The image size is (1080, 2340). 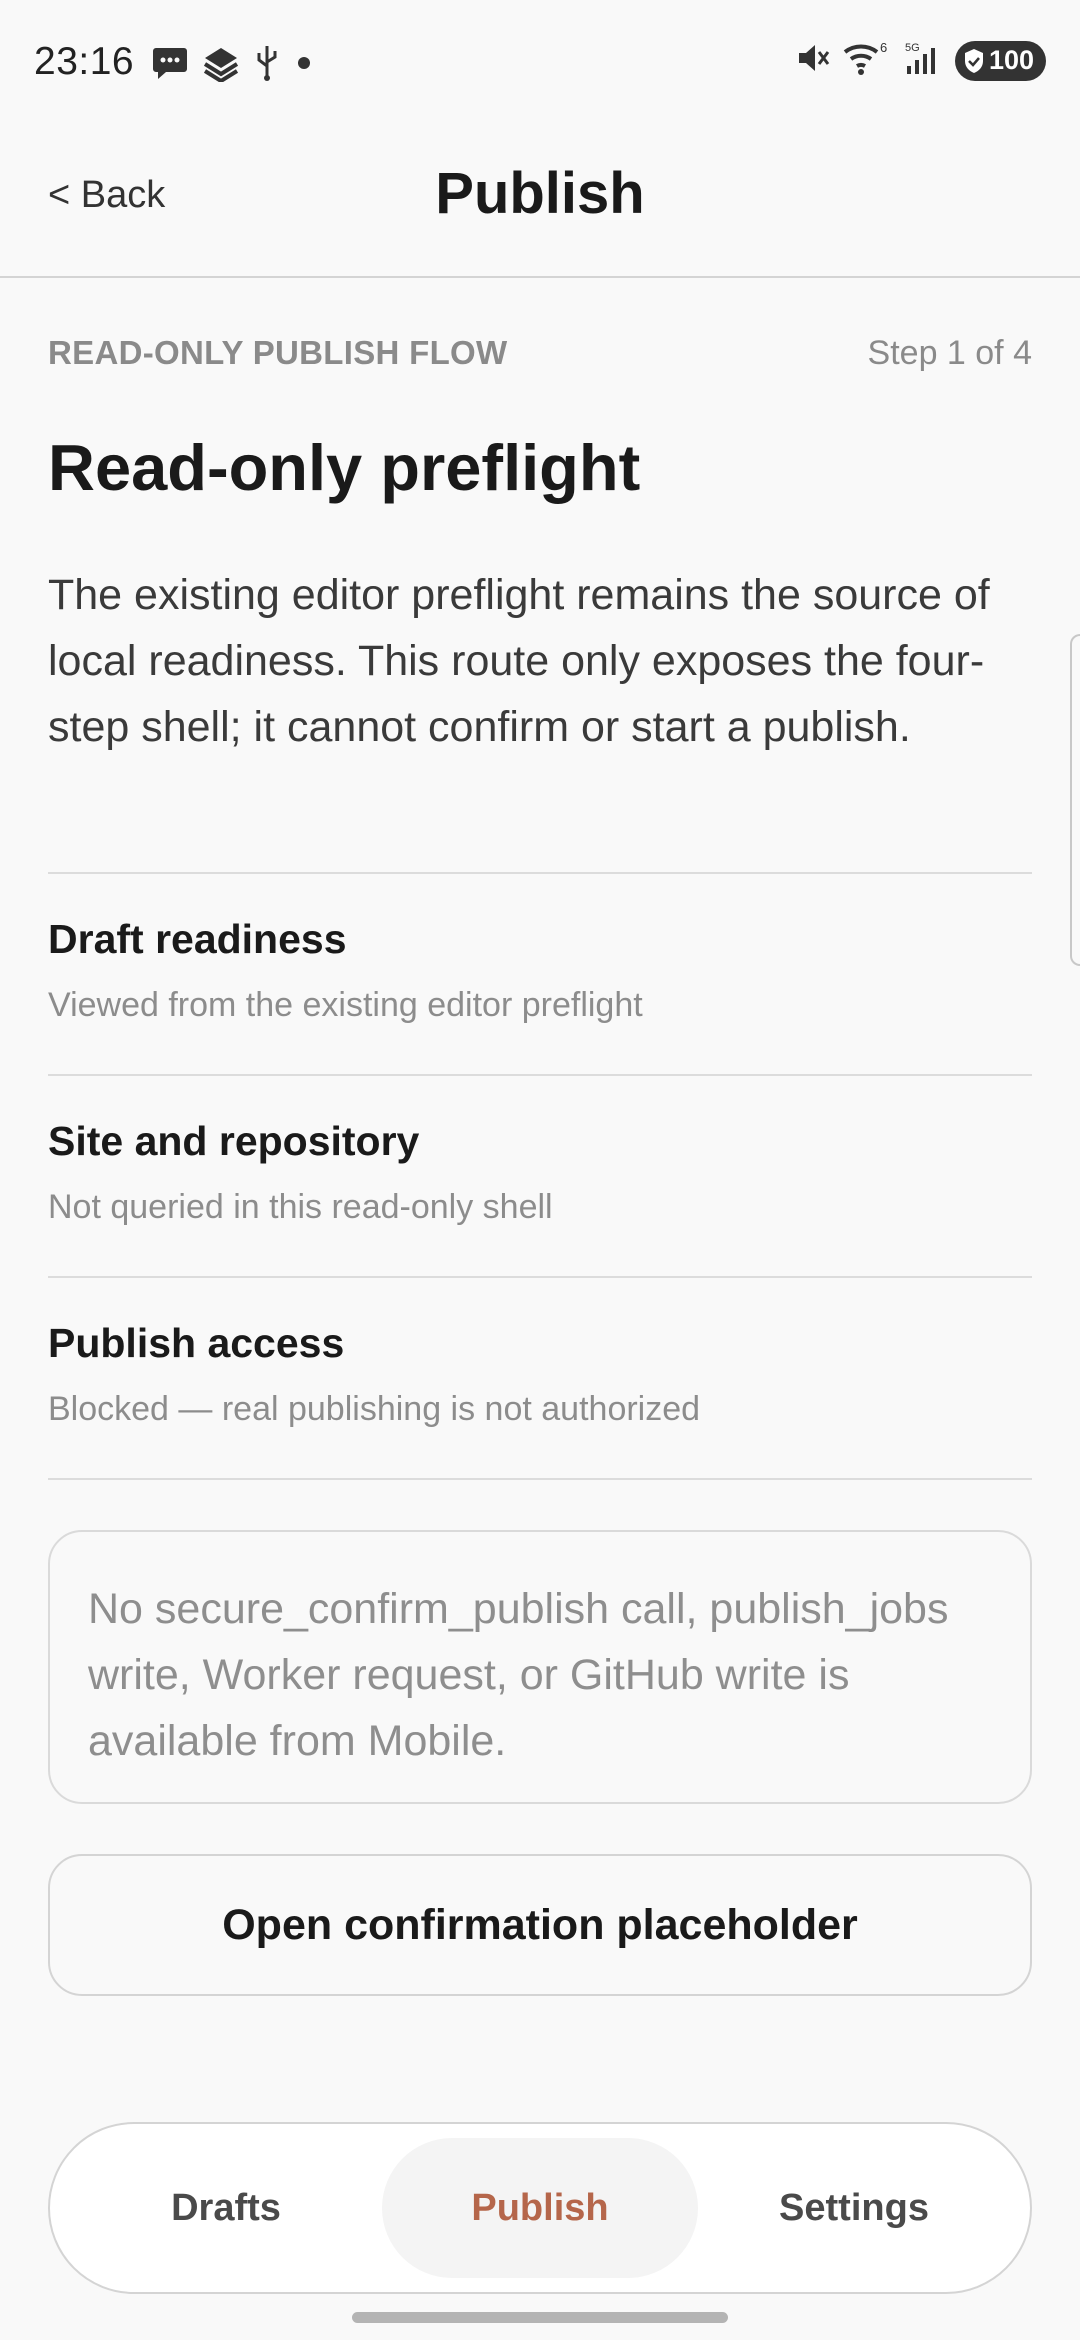 I want to click on page-header-title: Publish, so click(x=540, y=193).